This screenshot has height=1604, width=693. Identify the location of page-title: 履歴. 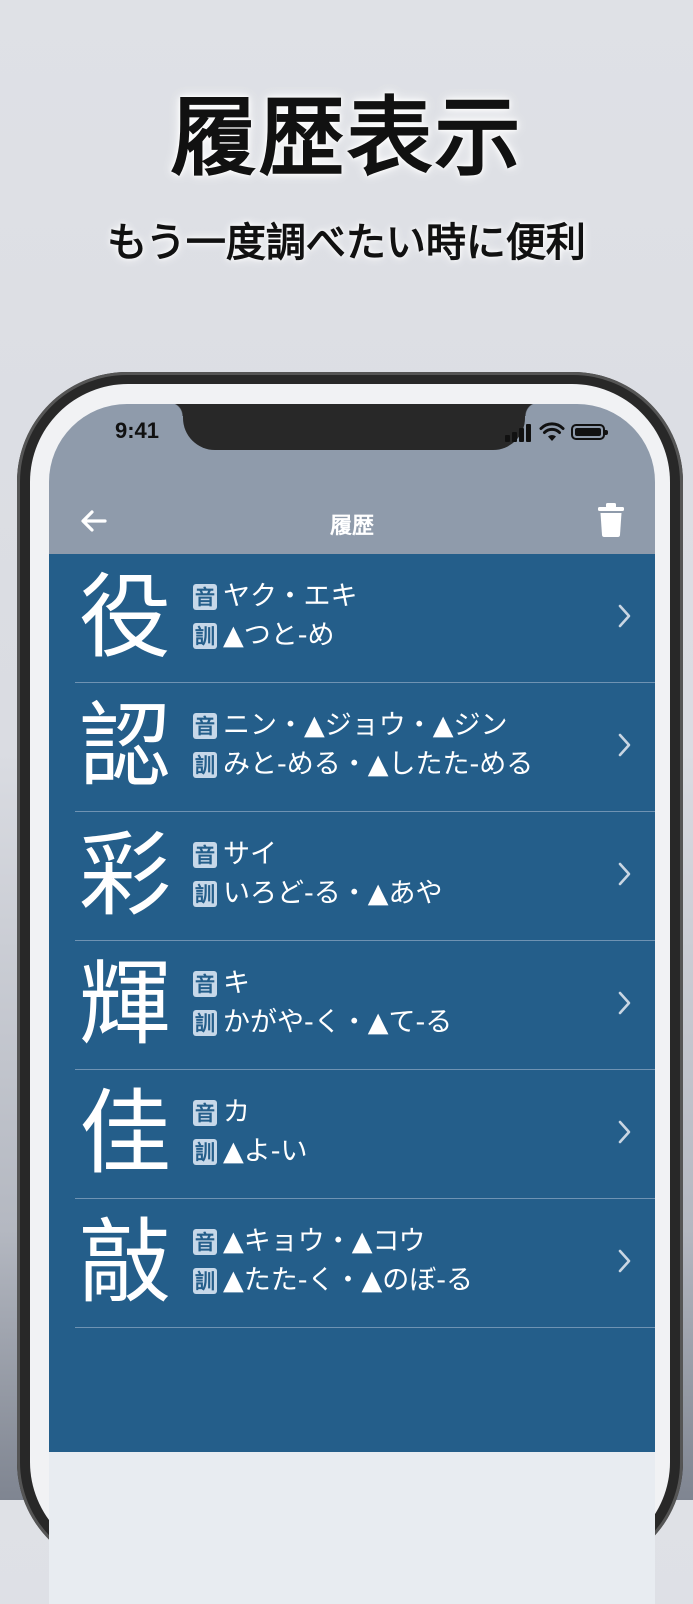
(351, 526).